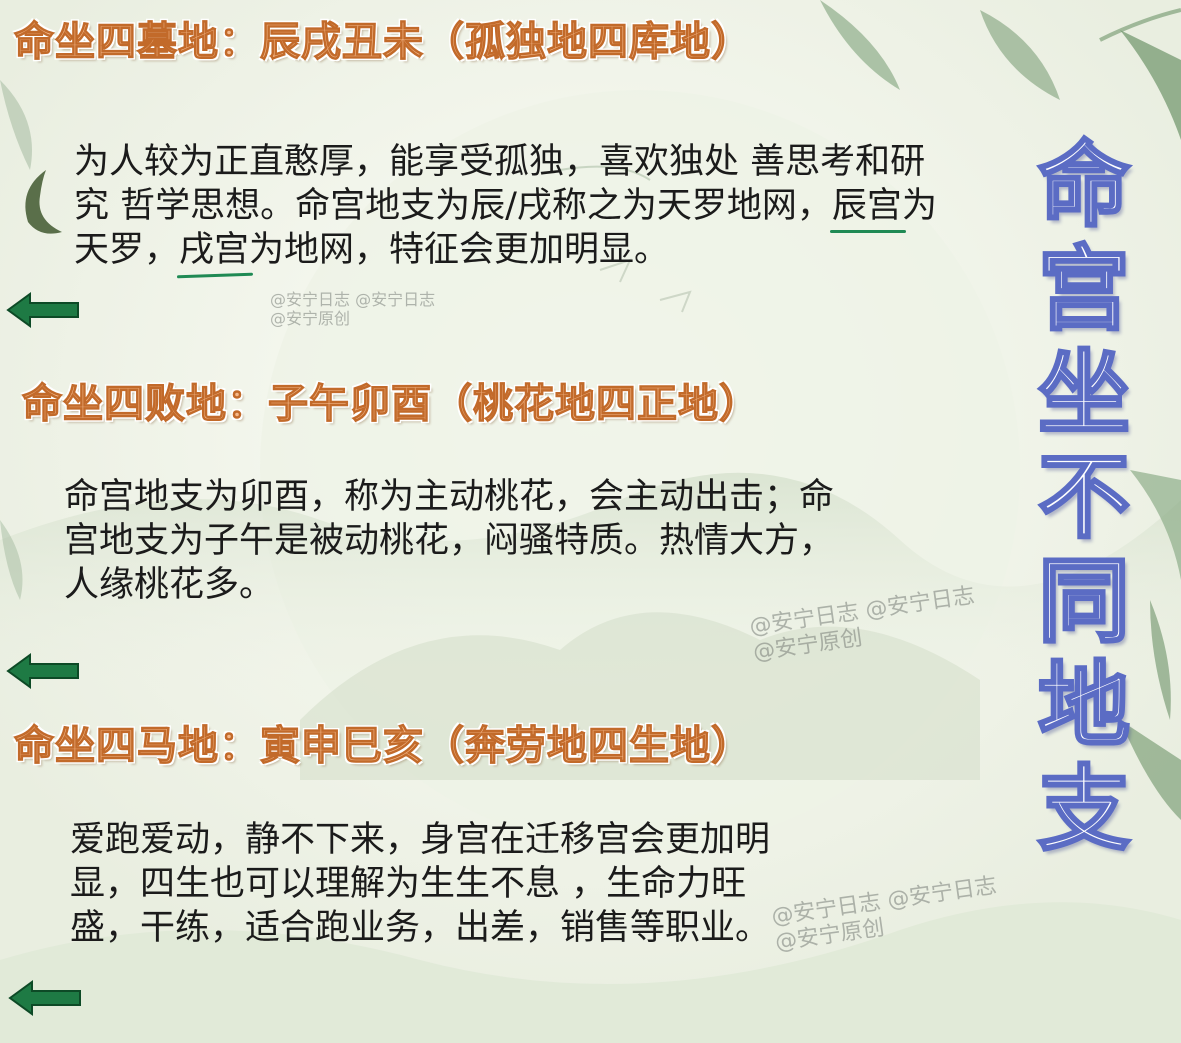 The height and width of the screenshot is (1043, 1181). Describe the element at coordinates (1083, 393) in the screenshot. I see `side-title-char: 坐` at that location.